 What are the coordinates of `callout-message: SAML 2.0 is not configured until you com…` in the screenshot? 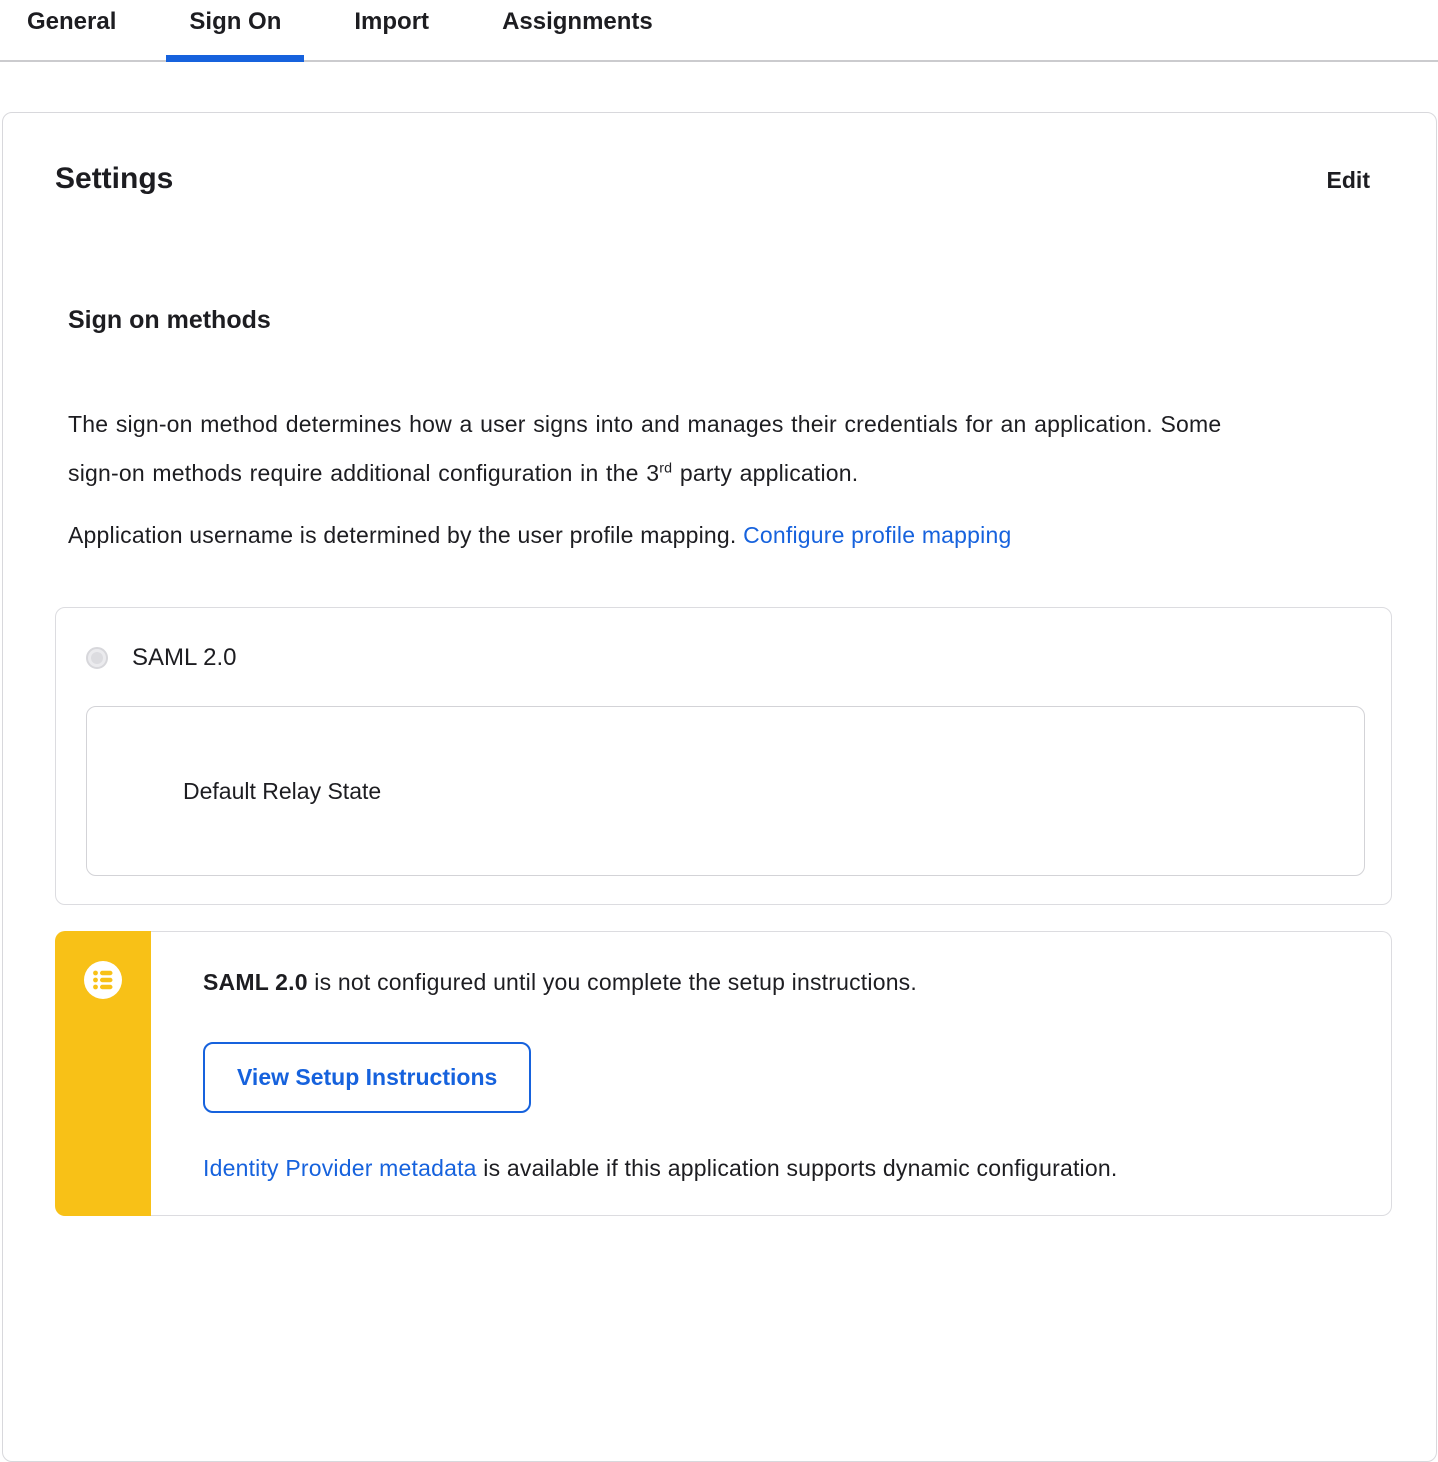 It's located at (777, 982).